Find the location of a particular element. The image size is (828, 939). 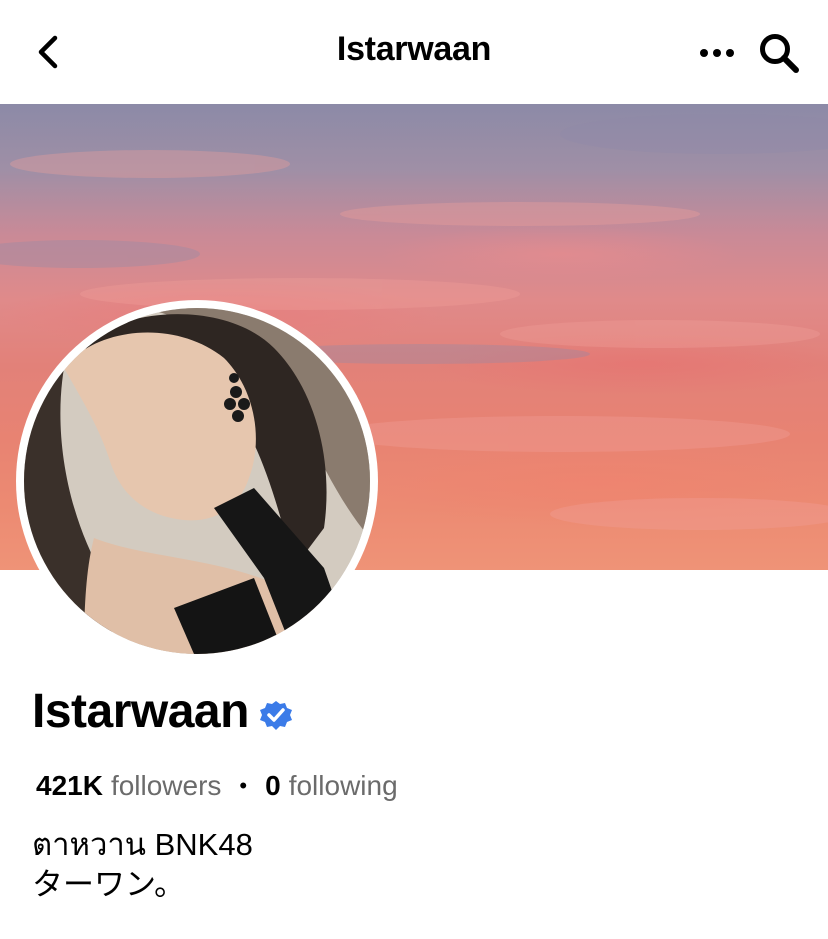

profile-name-row: Istarwaan is located at coordinates (162, 711).